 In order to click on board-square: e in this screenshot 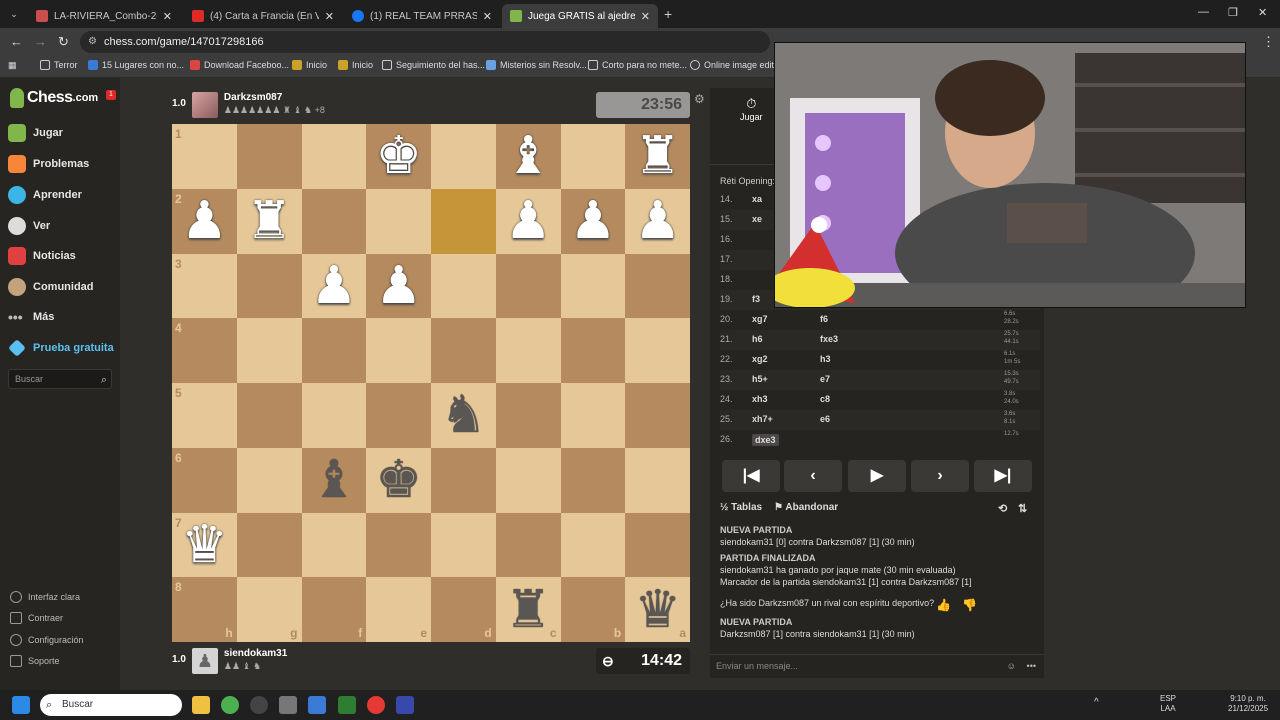, I will do `click(398, 609)`.